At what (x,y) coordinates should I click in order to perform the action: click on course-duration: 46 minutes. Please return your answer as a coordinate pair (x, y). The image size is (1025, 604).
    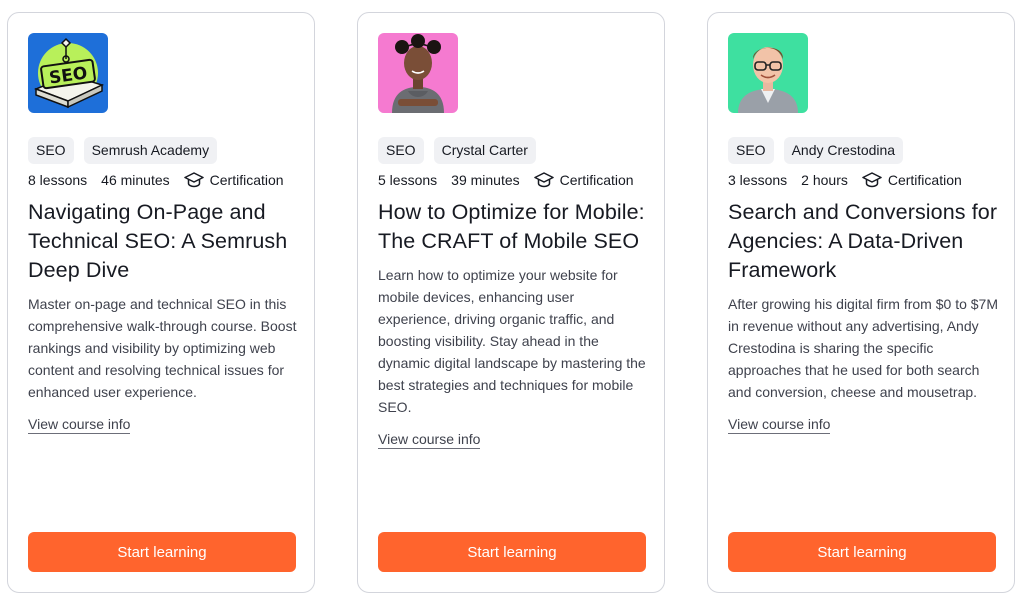
    Looking at the image, I should click on (135, 180).